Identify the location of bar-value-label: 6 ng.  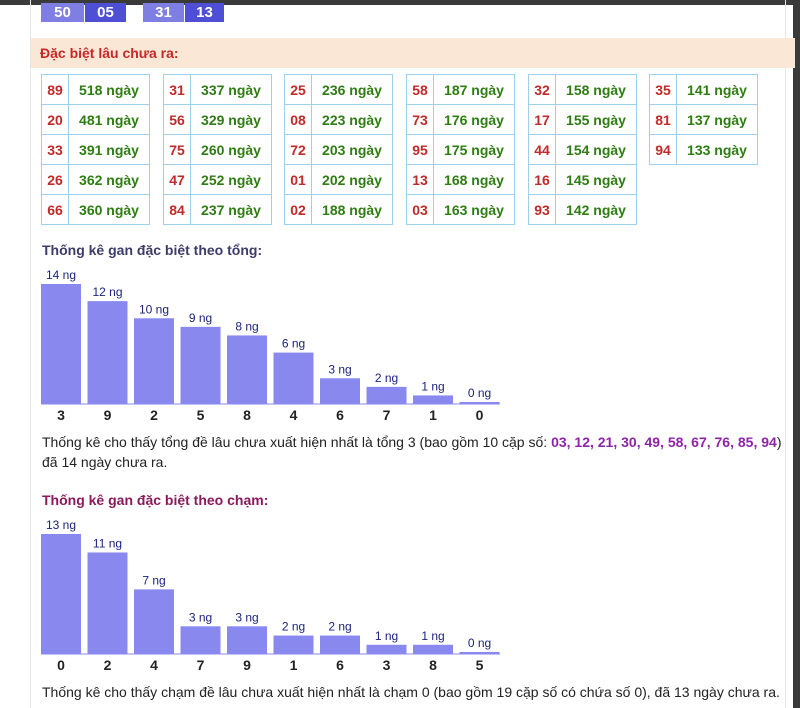
(293, 344).